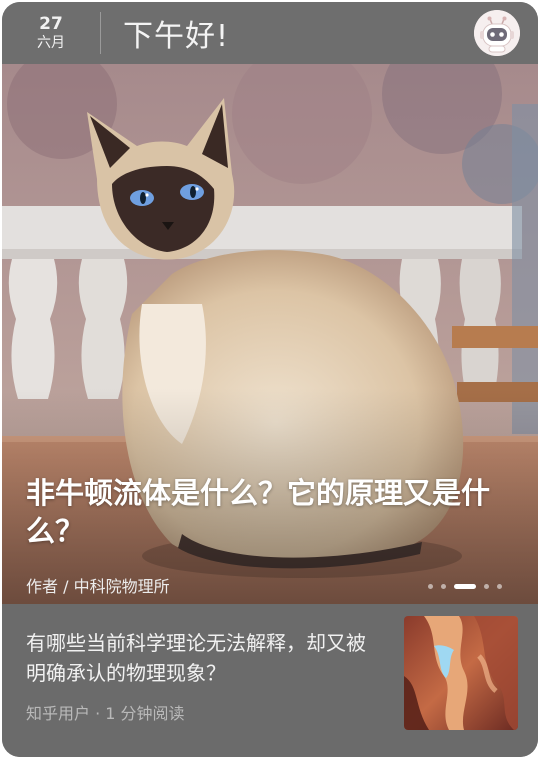 Image resolution: width=540 pixels, height=759 pixels. I want to click on featured-article-author: 作者 / 中科院物理所, so click(98, 586).